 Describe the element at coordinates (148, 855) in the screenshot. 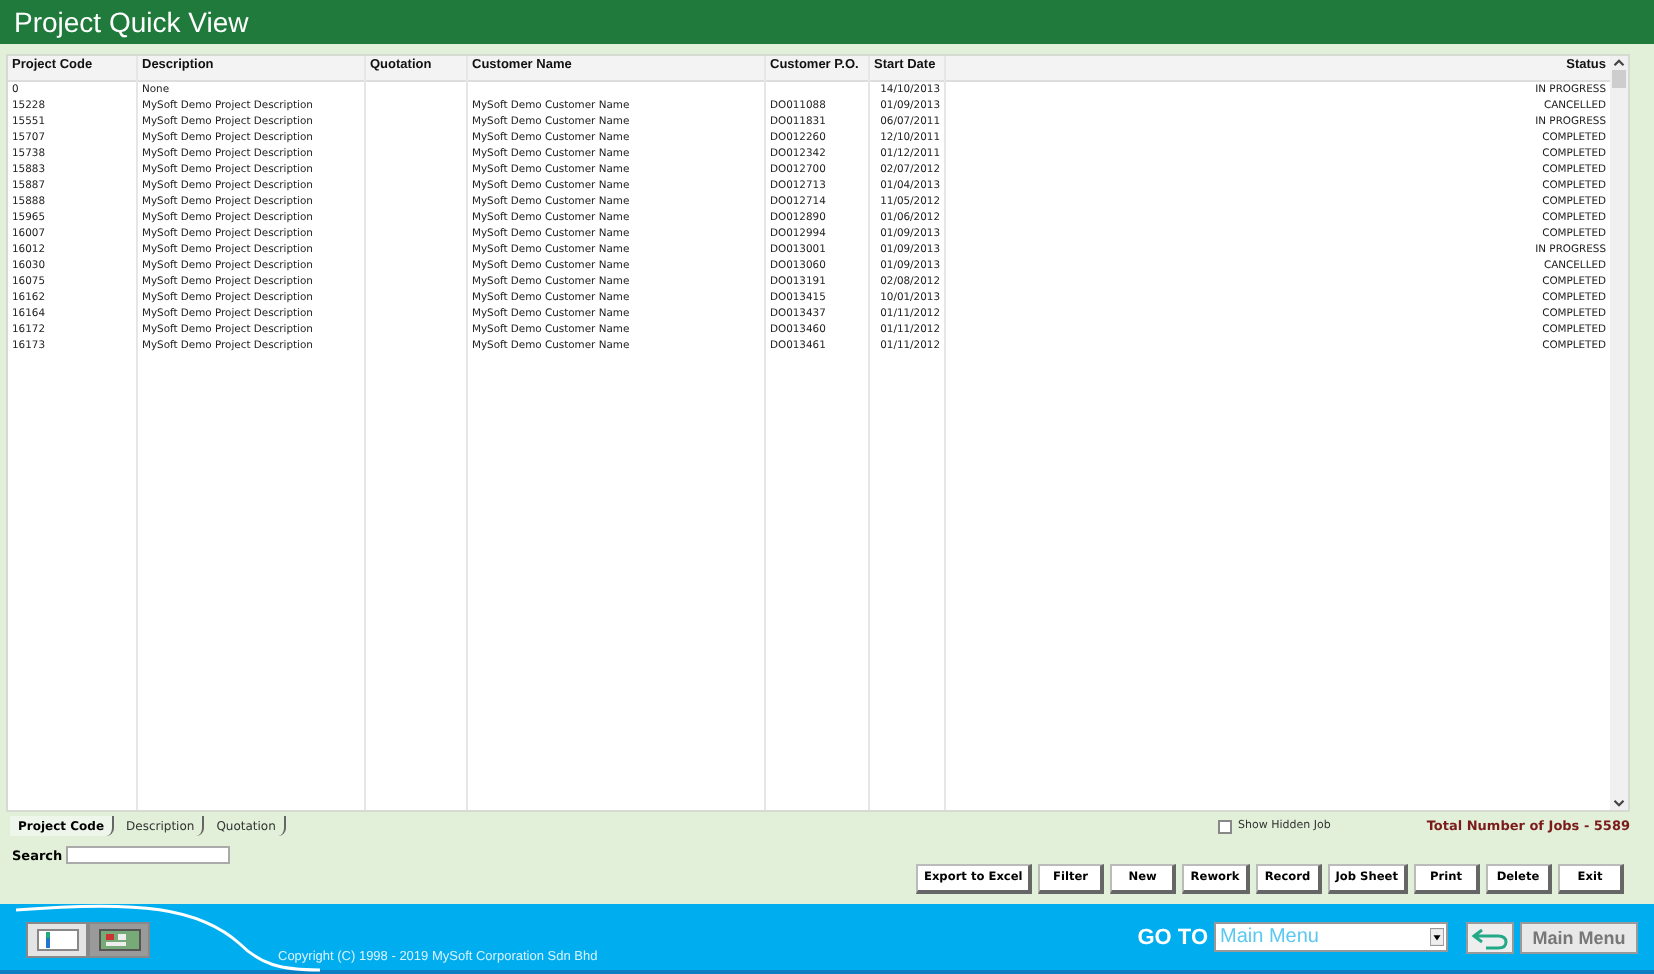

I see `search-field` at that location.